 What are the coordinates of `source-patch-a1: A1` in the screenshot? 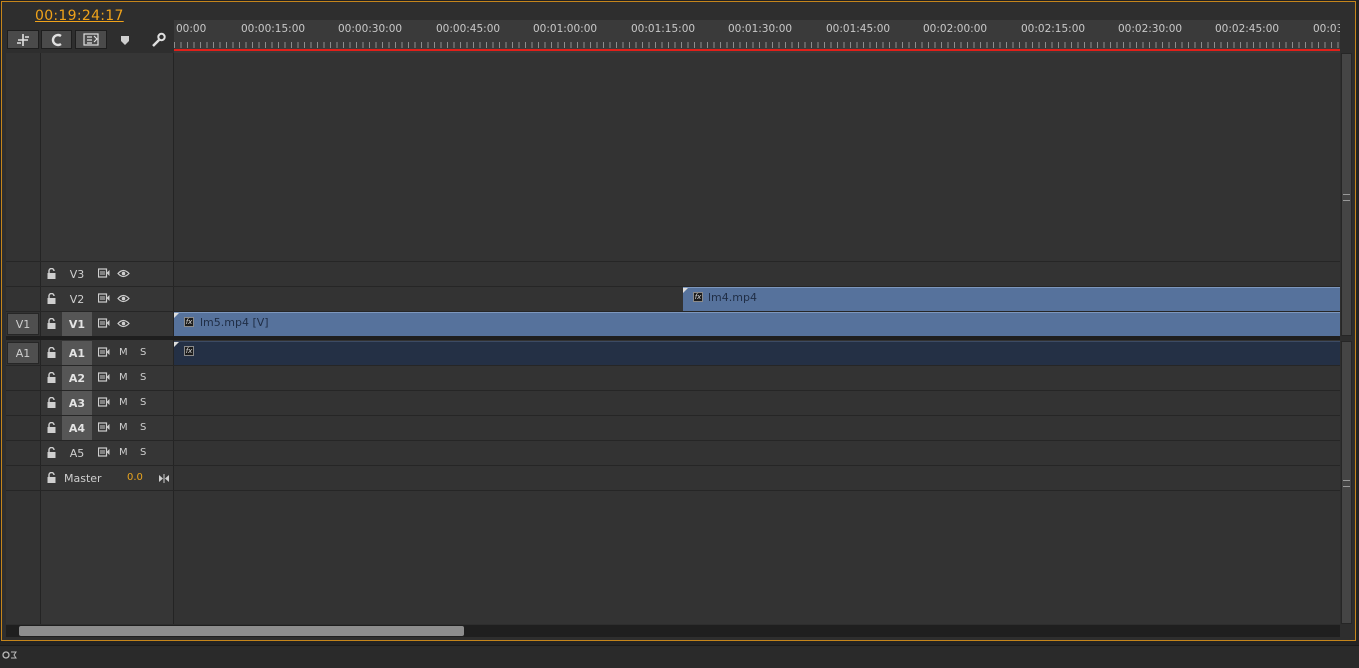 It's located at (23, 353).